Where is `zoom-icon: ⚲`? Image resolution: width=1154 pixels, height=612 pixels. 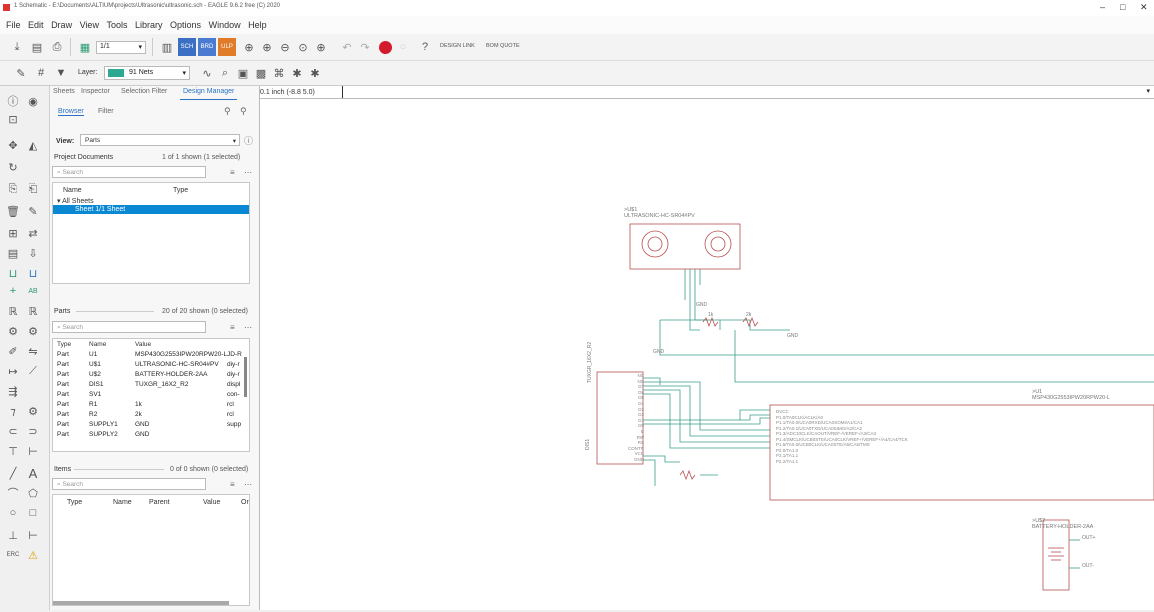 zoom-icon: ⚲ is located at coordinates (227, 111).